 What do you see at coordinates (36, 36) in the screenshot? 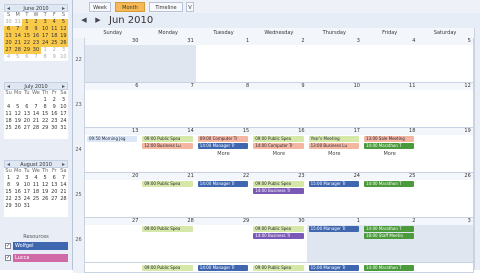
I see `mini-day: 16` at bounding box center [36, 36].